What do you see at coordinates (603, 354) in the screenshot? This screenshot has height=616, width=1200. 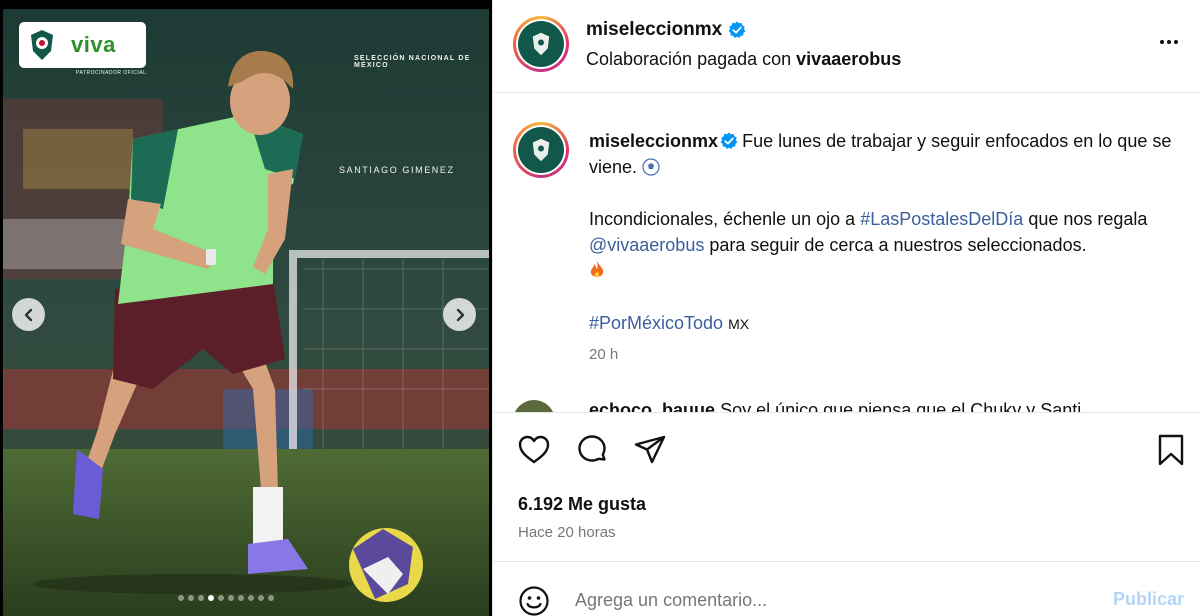 I see `caption-timestamp: 20 h` at bounding box center [603, 354].